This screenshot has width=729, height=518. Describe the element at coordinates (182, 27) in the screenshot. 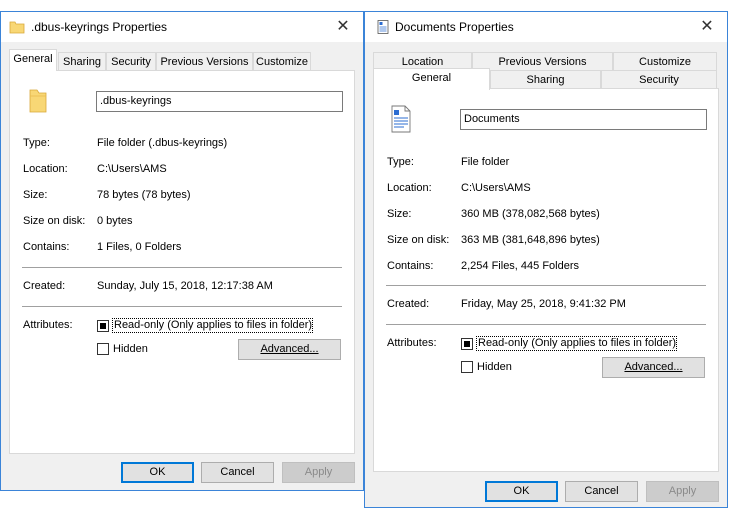

I see `left-title-bar: .dbus-keyrings Properties ✕` at that location.